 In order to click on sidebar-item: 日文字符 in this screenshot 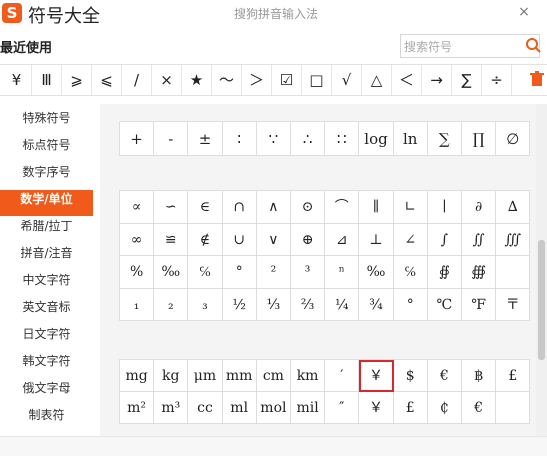, I will do `click(46, 338)`.